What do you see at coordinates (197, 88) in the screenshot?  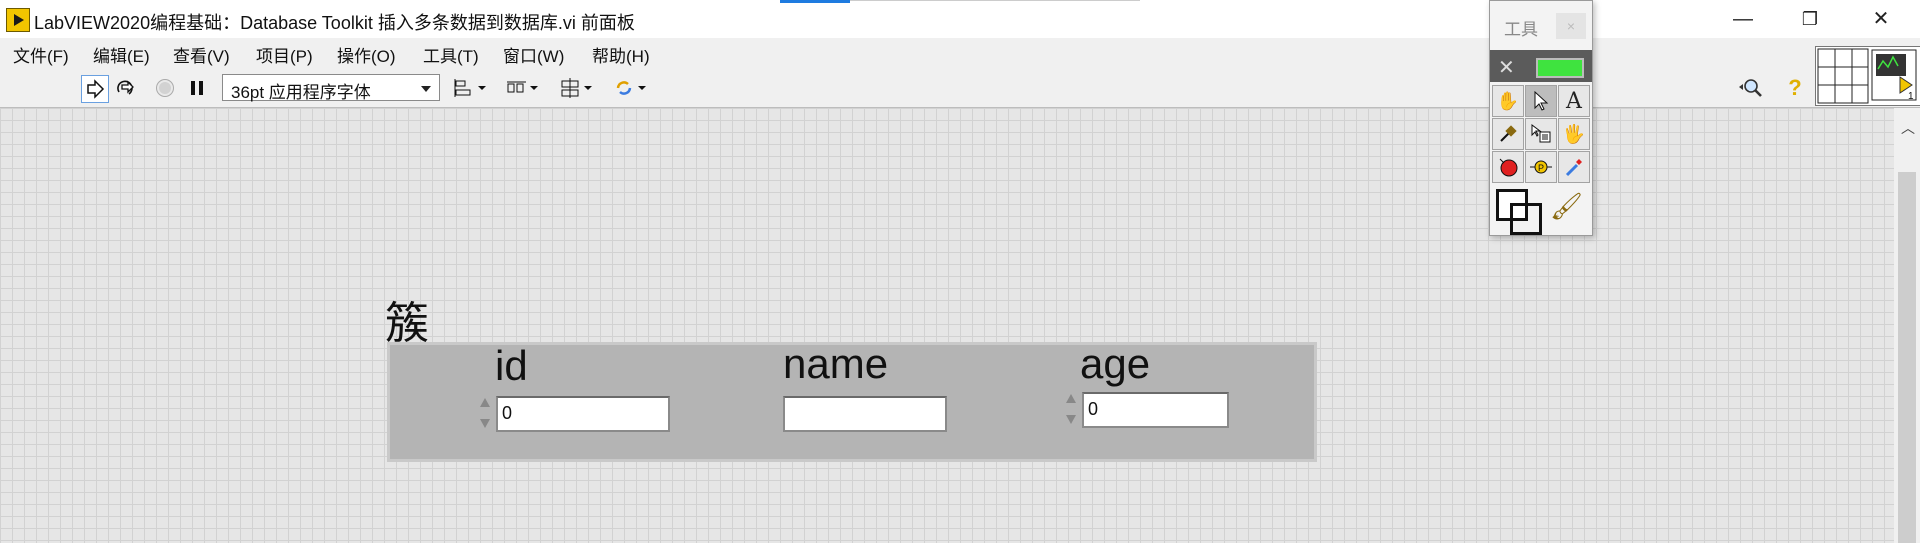 I see `pause-icon` at bounding box center [197, 88].